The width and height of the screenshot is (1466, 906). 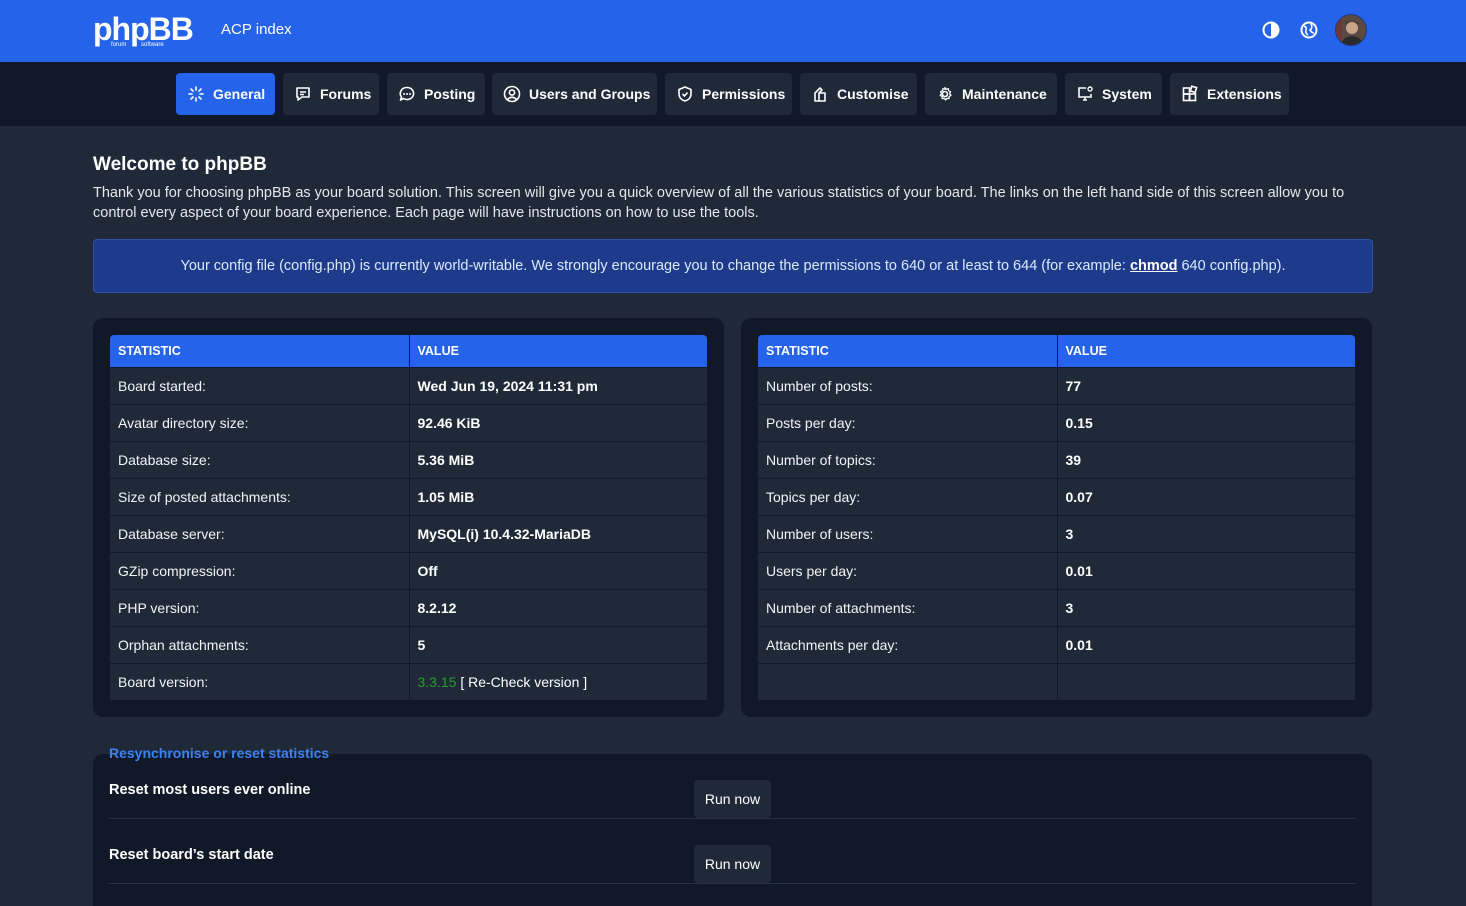 I want to click on stat-label: Topics per day:, so click(x=907, y=496).